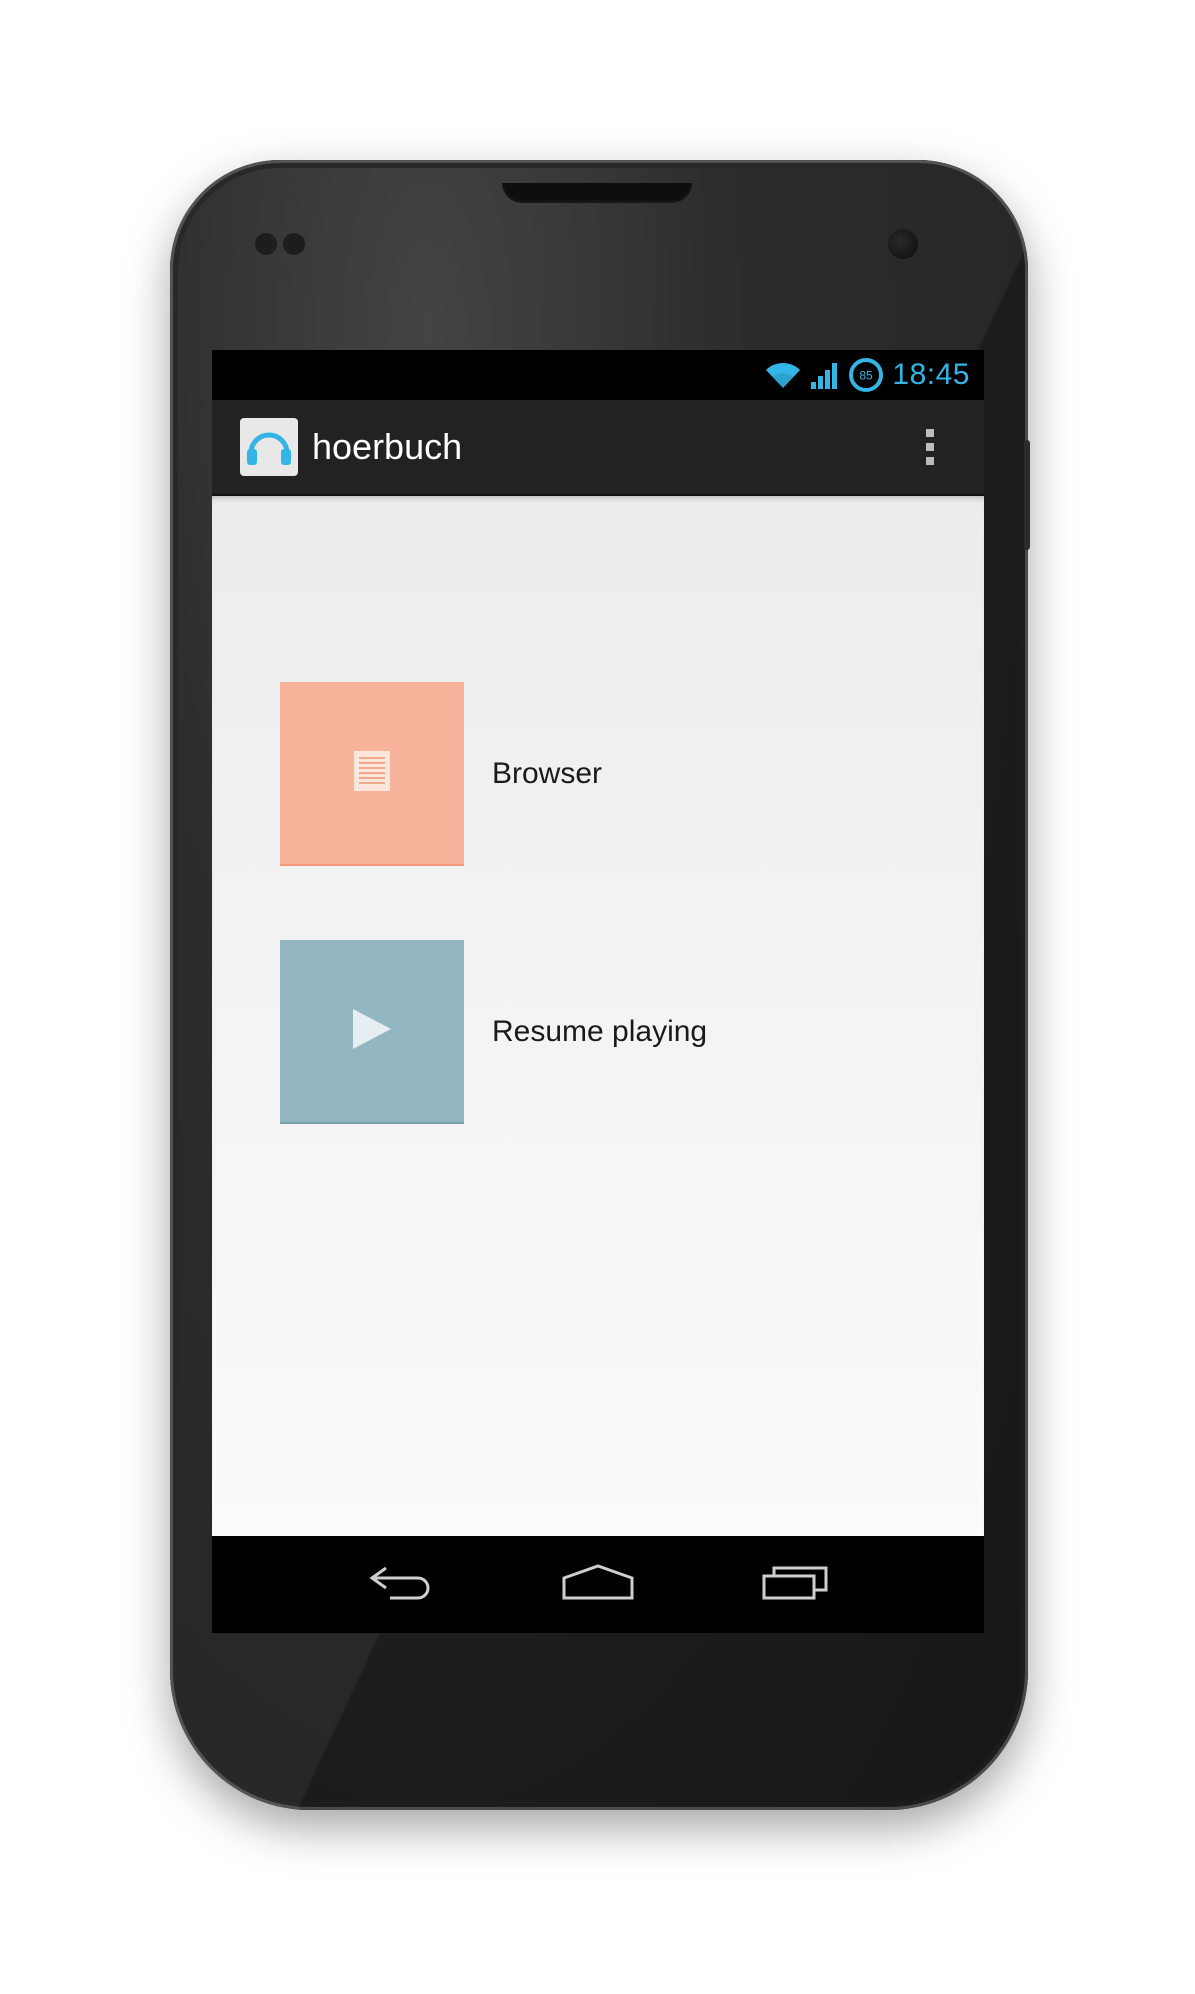  I want to click on status-clock: 18:45, so click(931, 374).